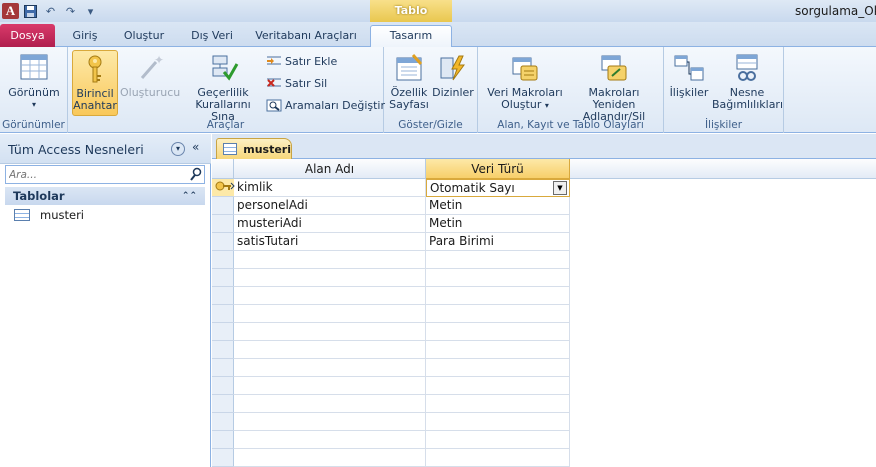 Image resolution: width=876 pixels, height=467 pixels. Describe the element at coordinates (267, 149) in the screenshot. I see `document-tab-label: musteri` at that location.